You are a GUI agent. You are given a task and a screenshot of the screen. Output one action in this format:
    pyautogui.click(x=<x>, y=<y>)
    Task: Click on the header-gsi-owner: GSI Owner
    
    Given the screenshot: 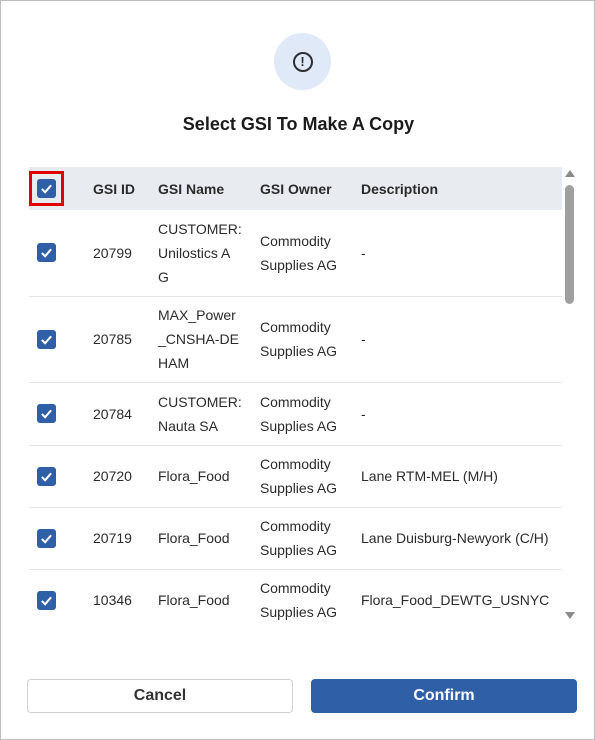 What is the action you would take?
    pyautogui.click(x=310, y=188)
    